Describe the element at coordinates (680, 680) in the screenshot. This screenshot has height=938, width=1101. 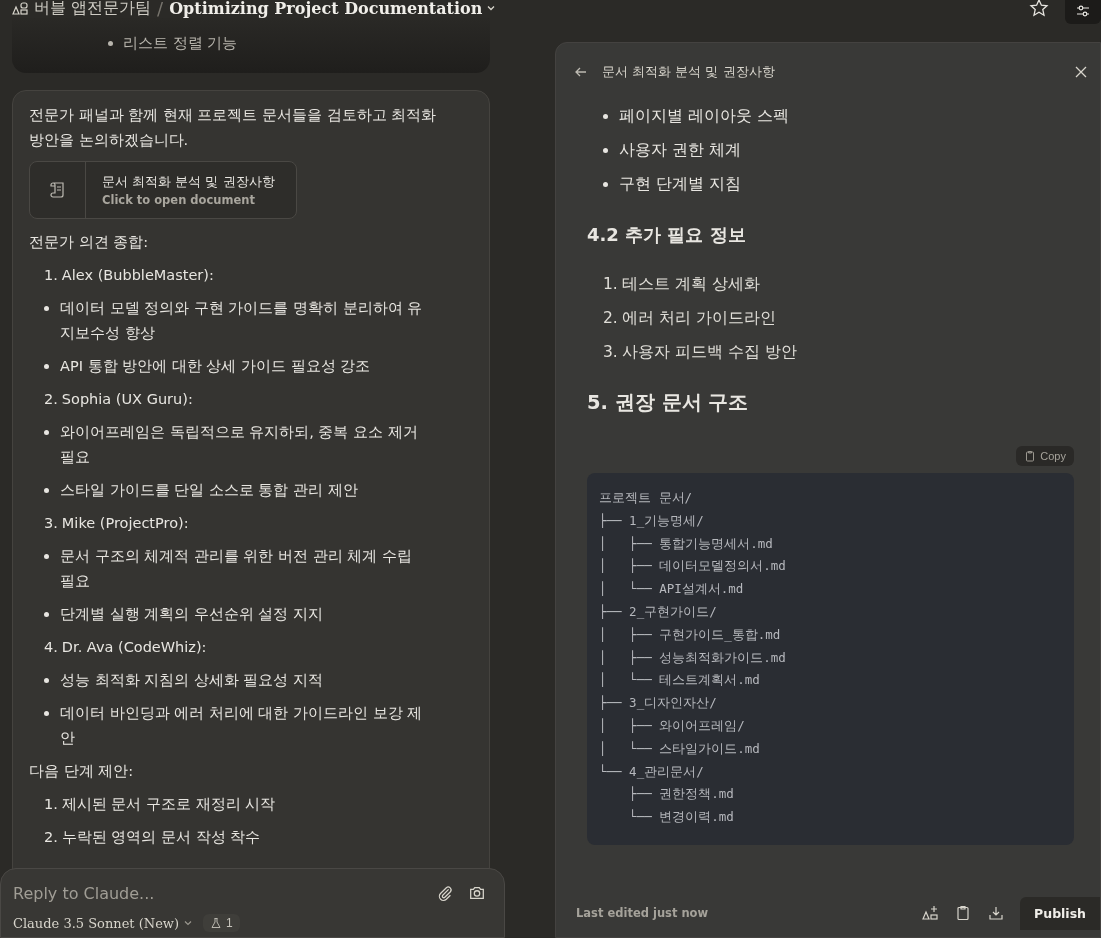
I see `code-line: │ └── 테스트계획서.md` at that location.